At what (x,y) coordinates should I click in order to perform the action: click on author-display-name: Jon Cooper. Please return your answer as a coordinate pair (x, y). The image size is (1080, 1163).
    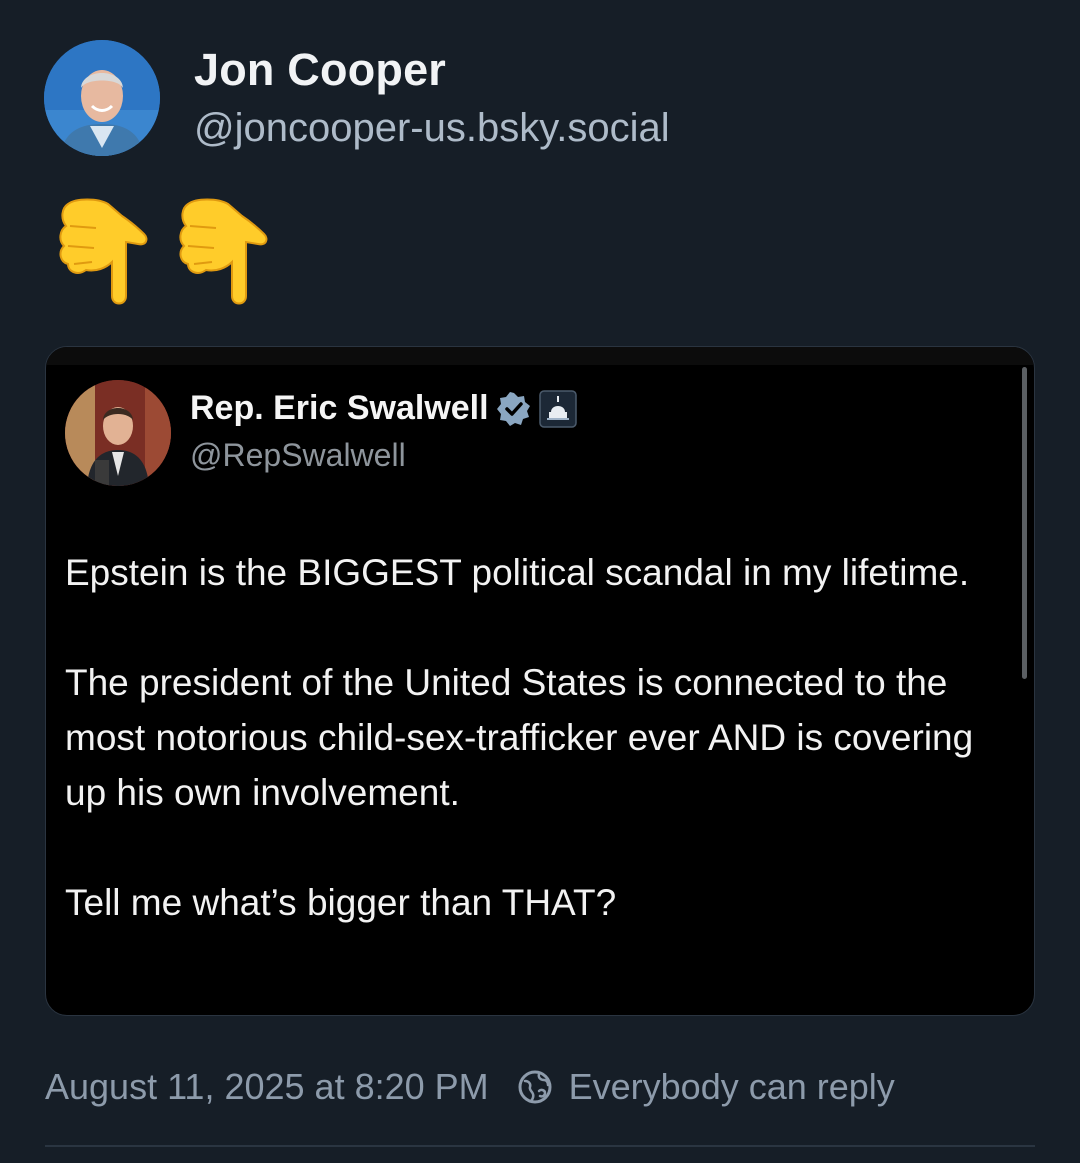
    Looking at the image, I should click on (320, 70).